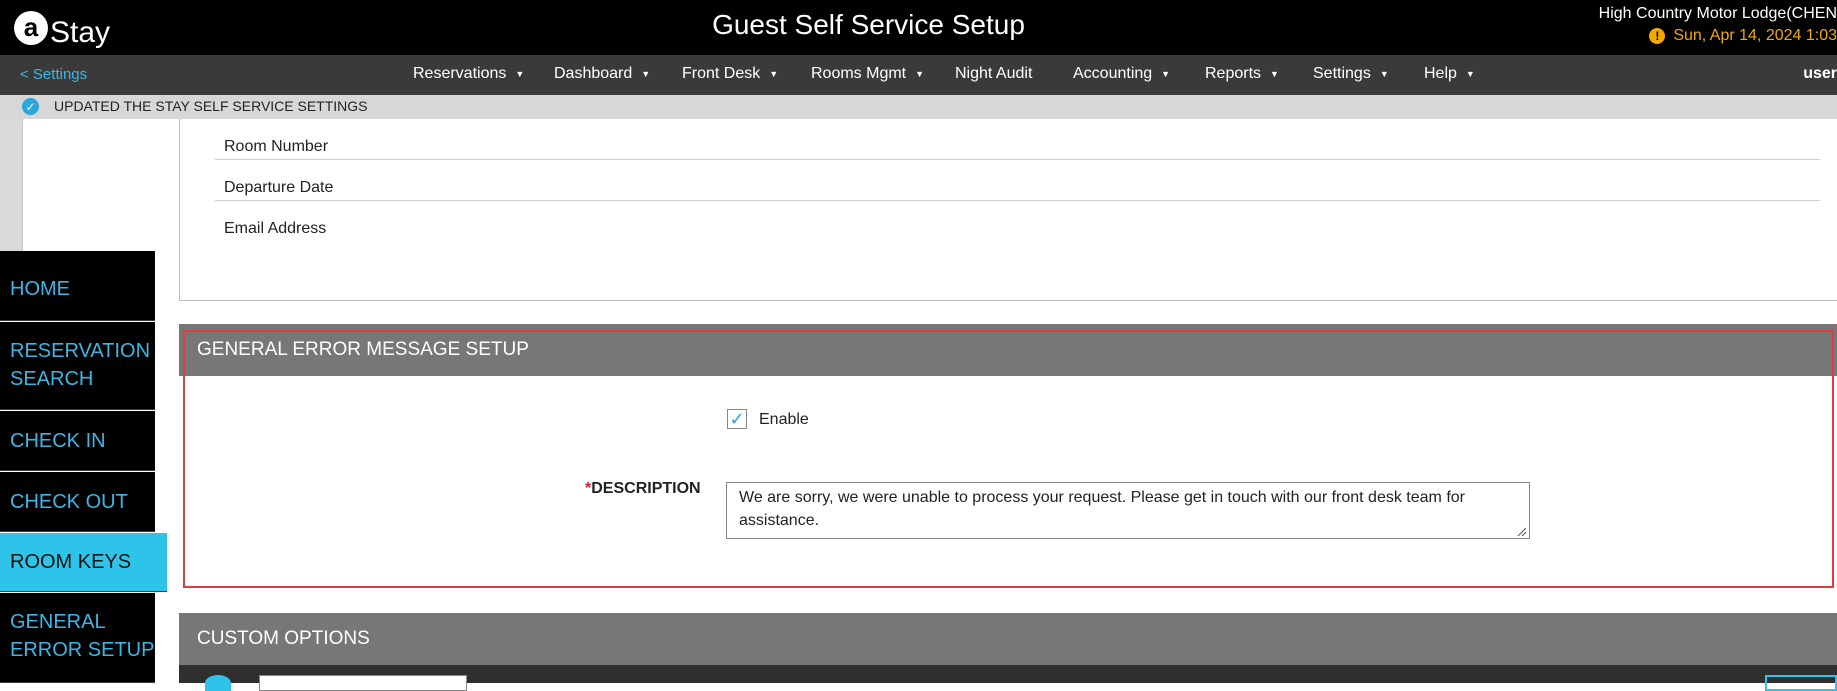  I want to click on sidebar-item-reservation-search: RESERVATION SEARCH, so click(77, 366).